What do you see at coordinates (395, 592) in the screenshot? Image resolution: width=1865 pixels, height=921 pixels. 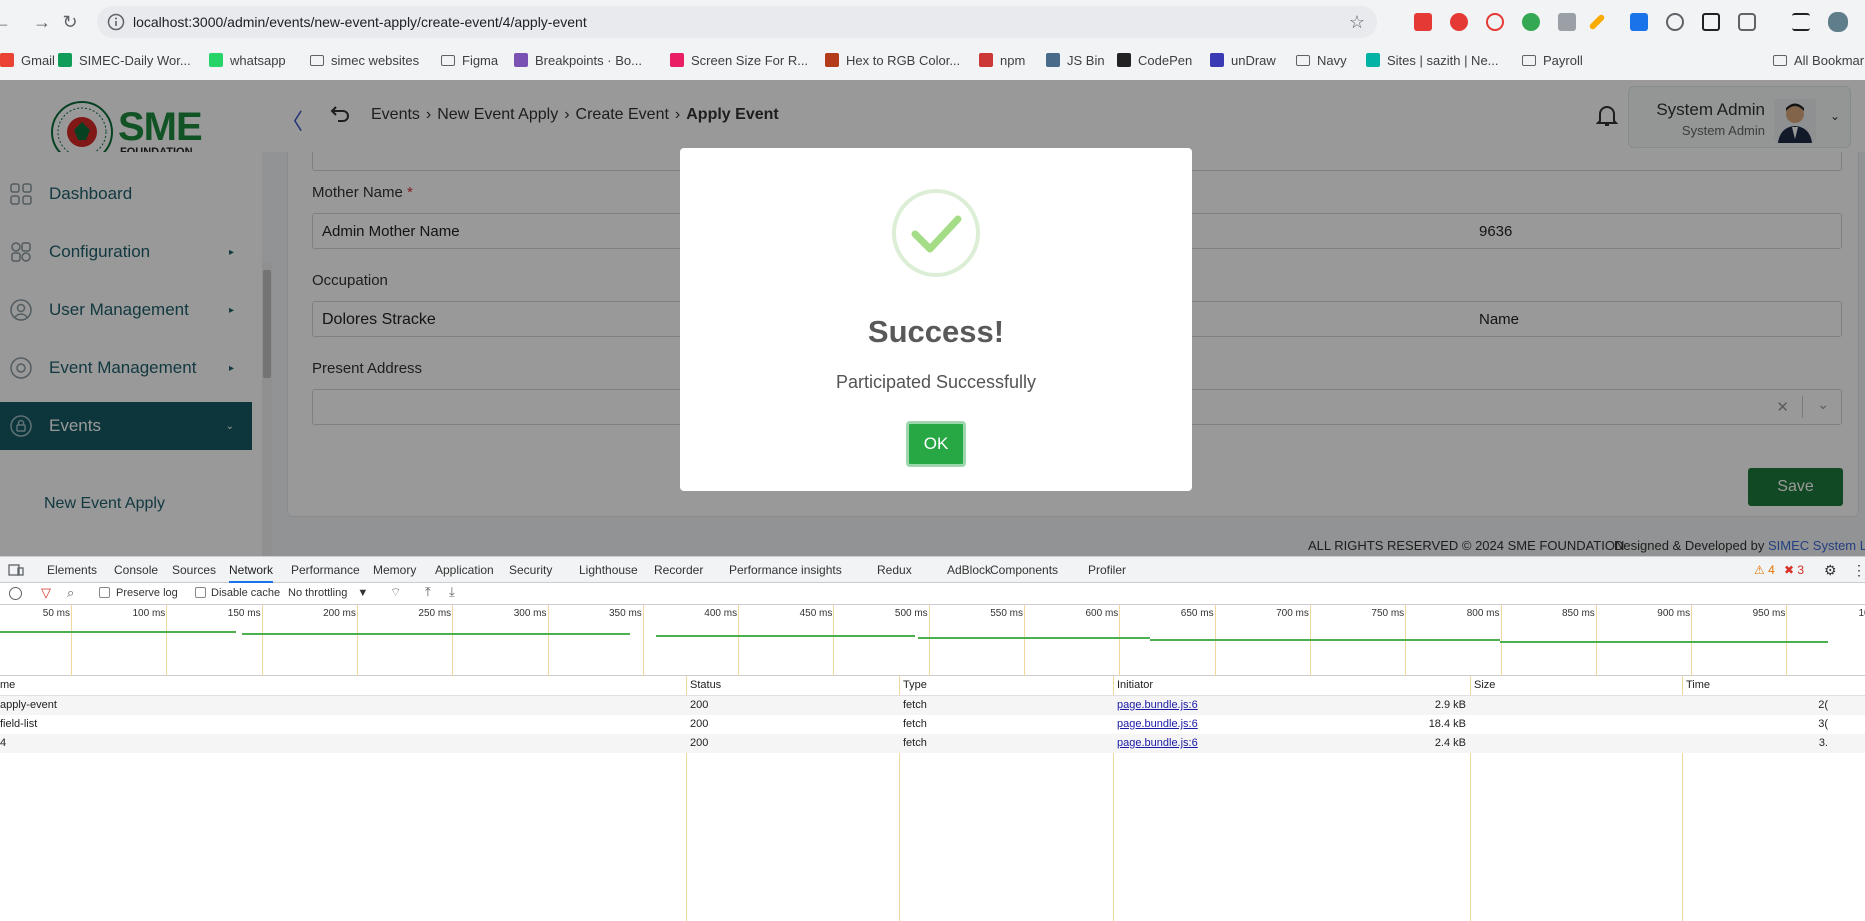 I see `network-conditions-icon: ⌔` at bounding box center [395, 592].